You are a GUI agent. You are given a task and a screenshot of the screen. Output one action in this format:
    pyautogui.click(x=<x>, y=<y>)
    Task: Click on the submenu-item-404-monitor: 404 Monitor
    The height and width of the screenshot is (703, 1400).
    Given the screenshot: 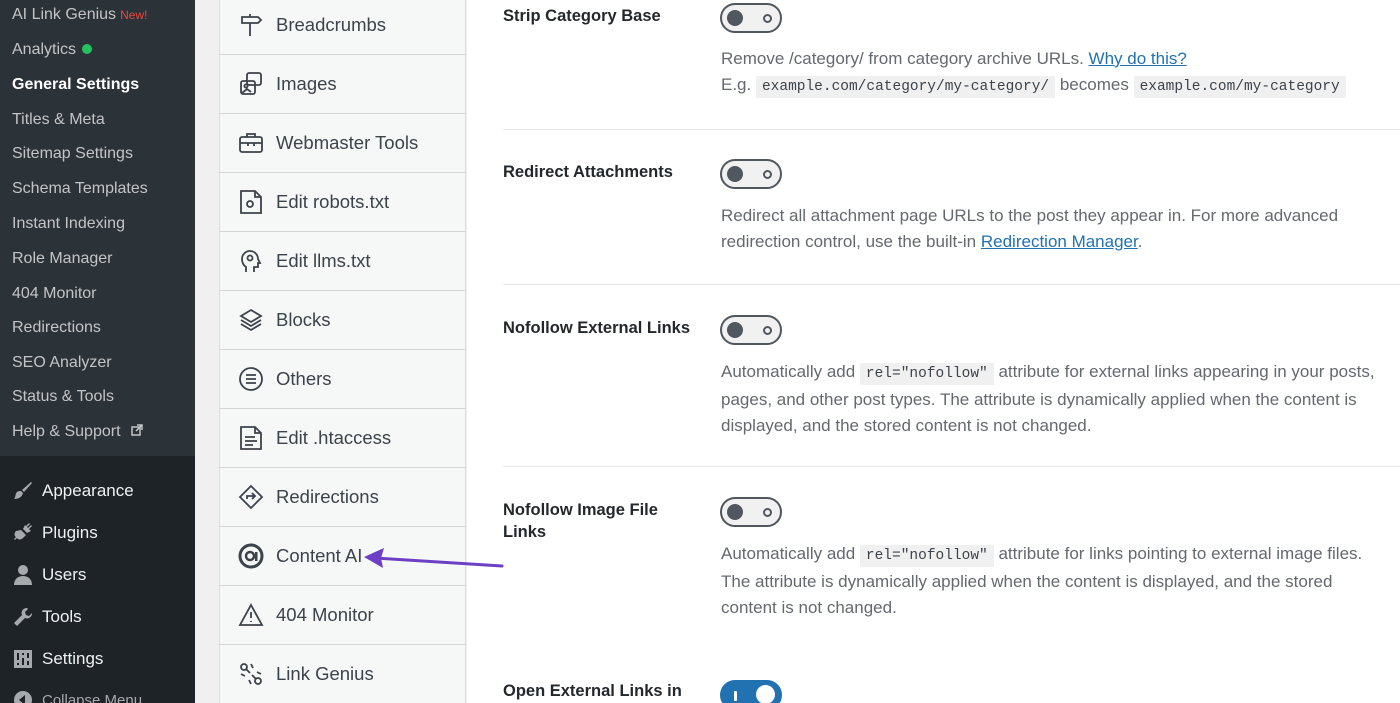 What is the action you would take?
    pyautogui.click(x=54, y=294)
    